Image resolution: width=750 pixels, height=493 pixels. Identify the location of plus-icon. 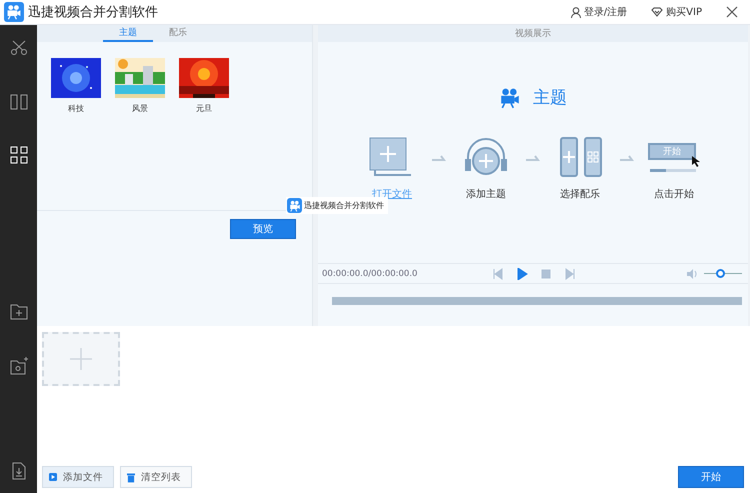
(81, 359).